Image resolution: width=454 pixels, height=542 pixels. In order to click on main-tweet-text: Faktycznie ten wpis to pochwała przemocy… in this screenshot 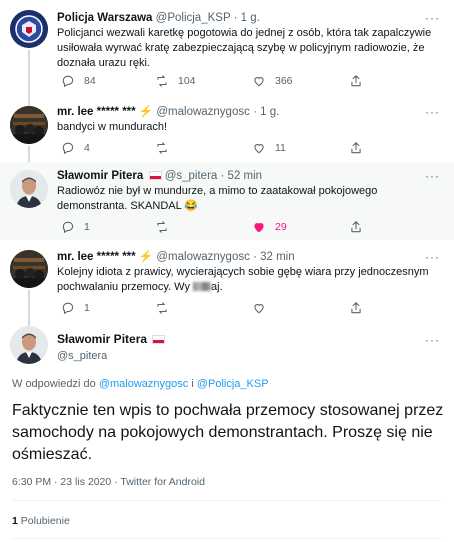, I will do `click(228, 432)`.